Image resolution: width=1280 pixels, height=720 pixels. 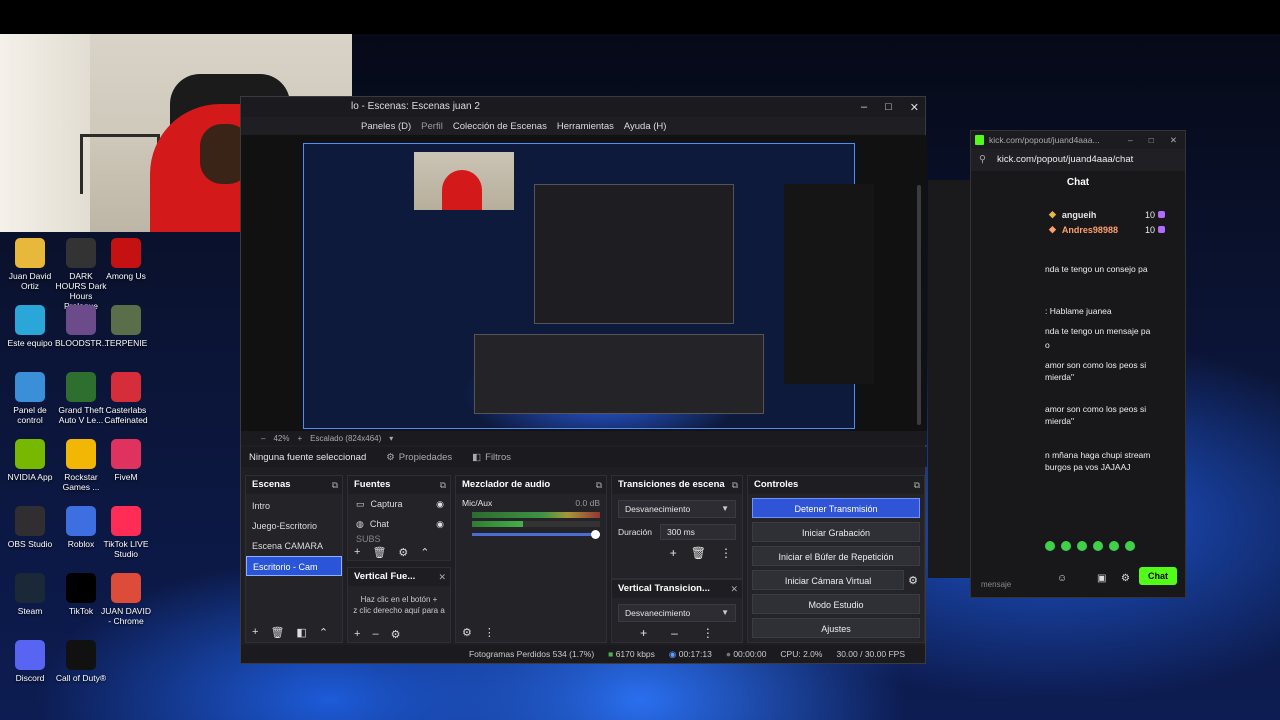 I want to click on menu-perfil: Perfil, so click(x=432, y=126).